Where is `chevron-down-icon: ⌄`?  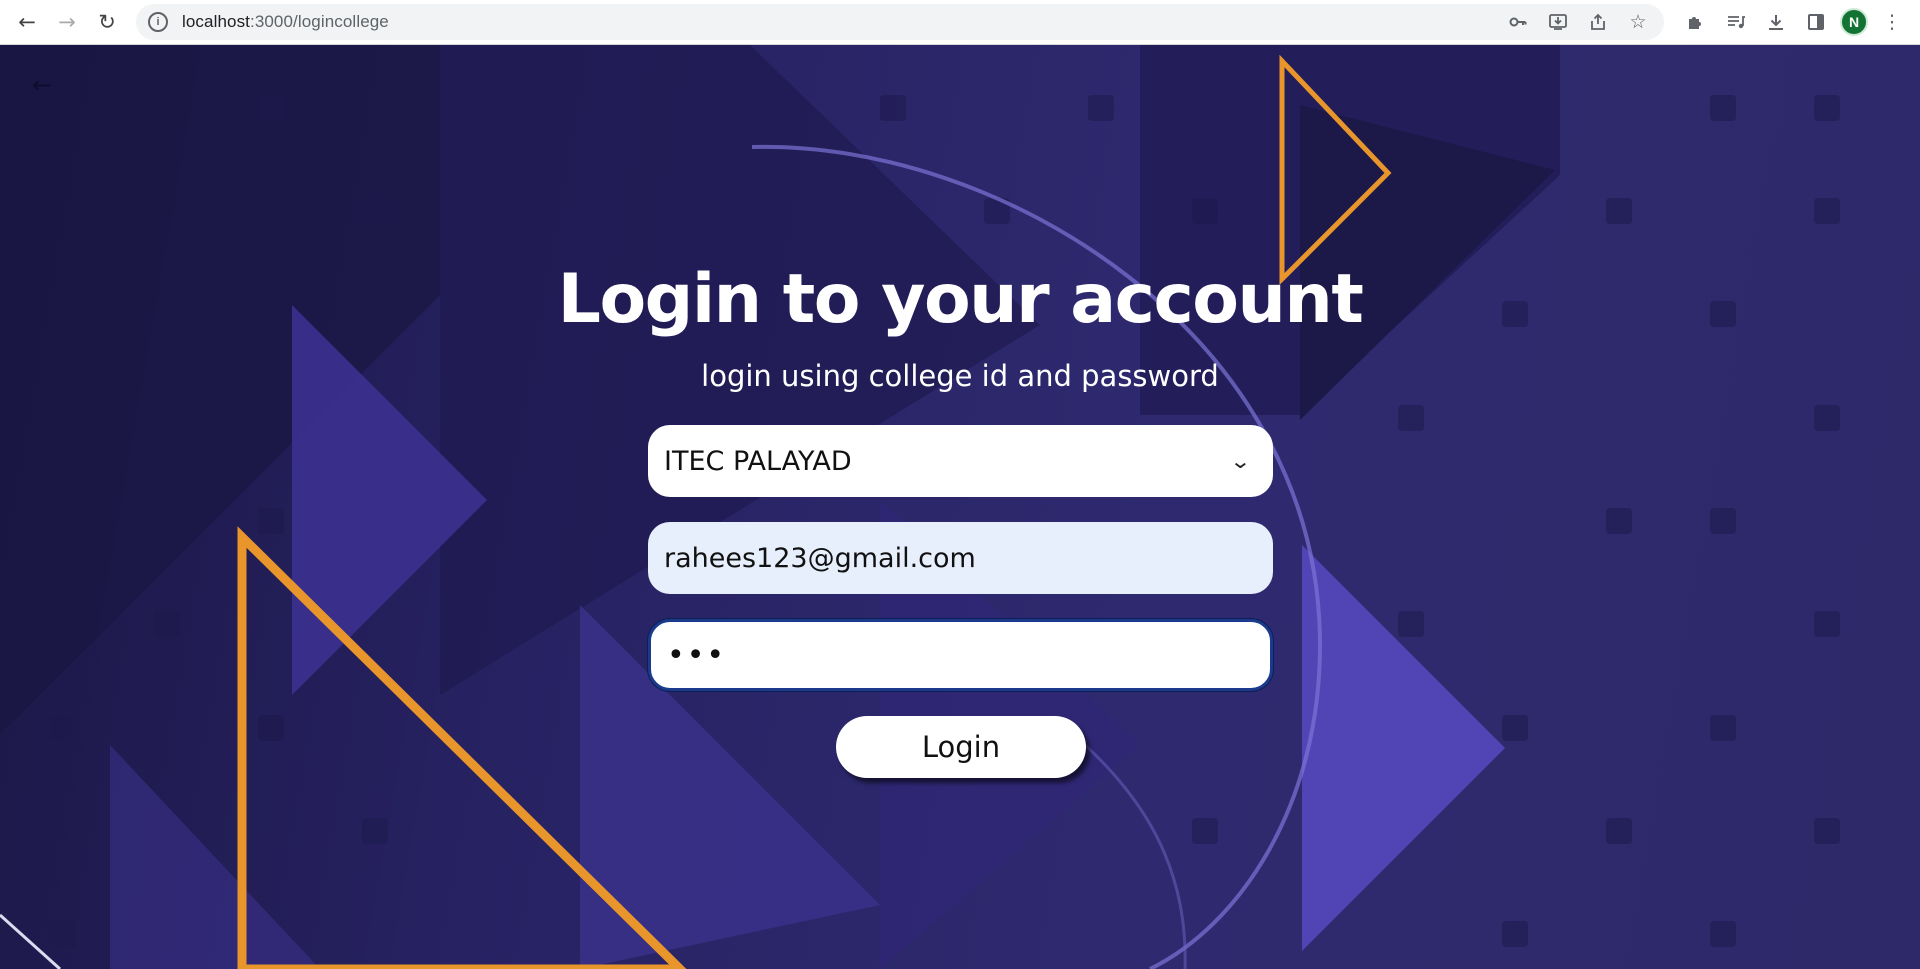
chevron-down-icon: ⌄ is located at coordinates (1240, 461).